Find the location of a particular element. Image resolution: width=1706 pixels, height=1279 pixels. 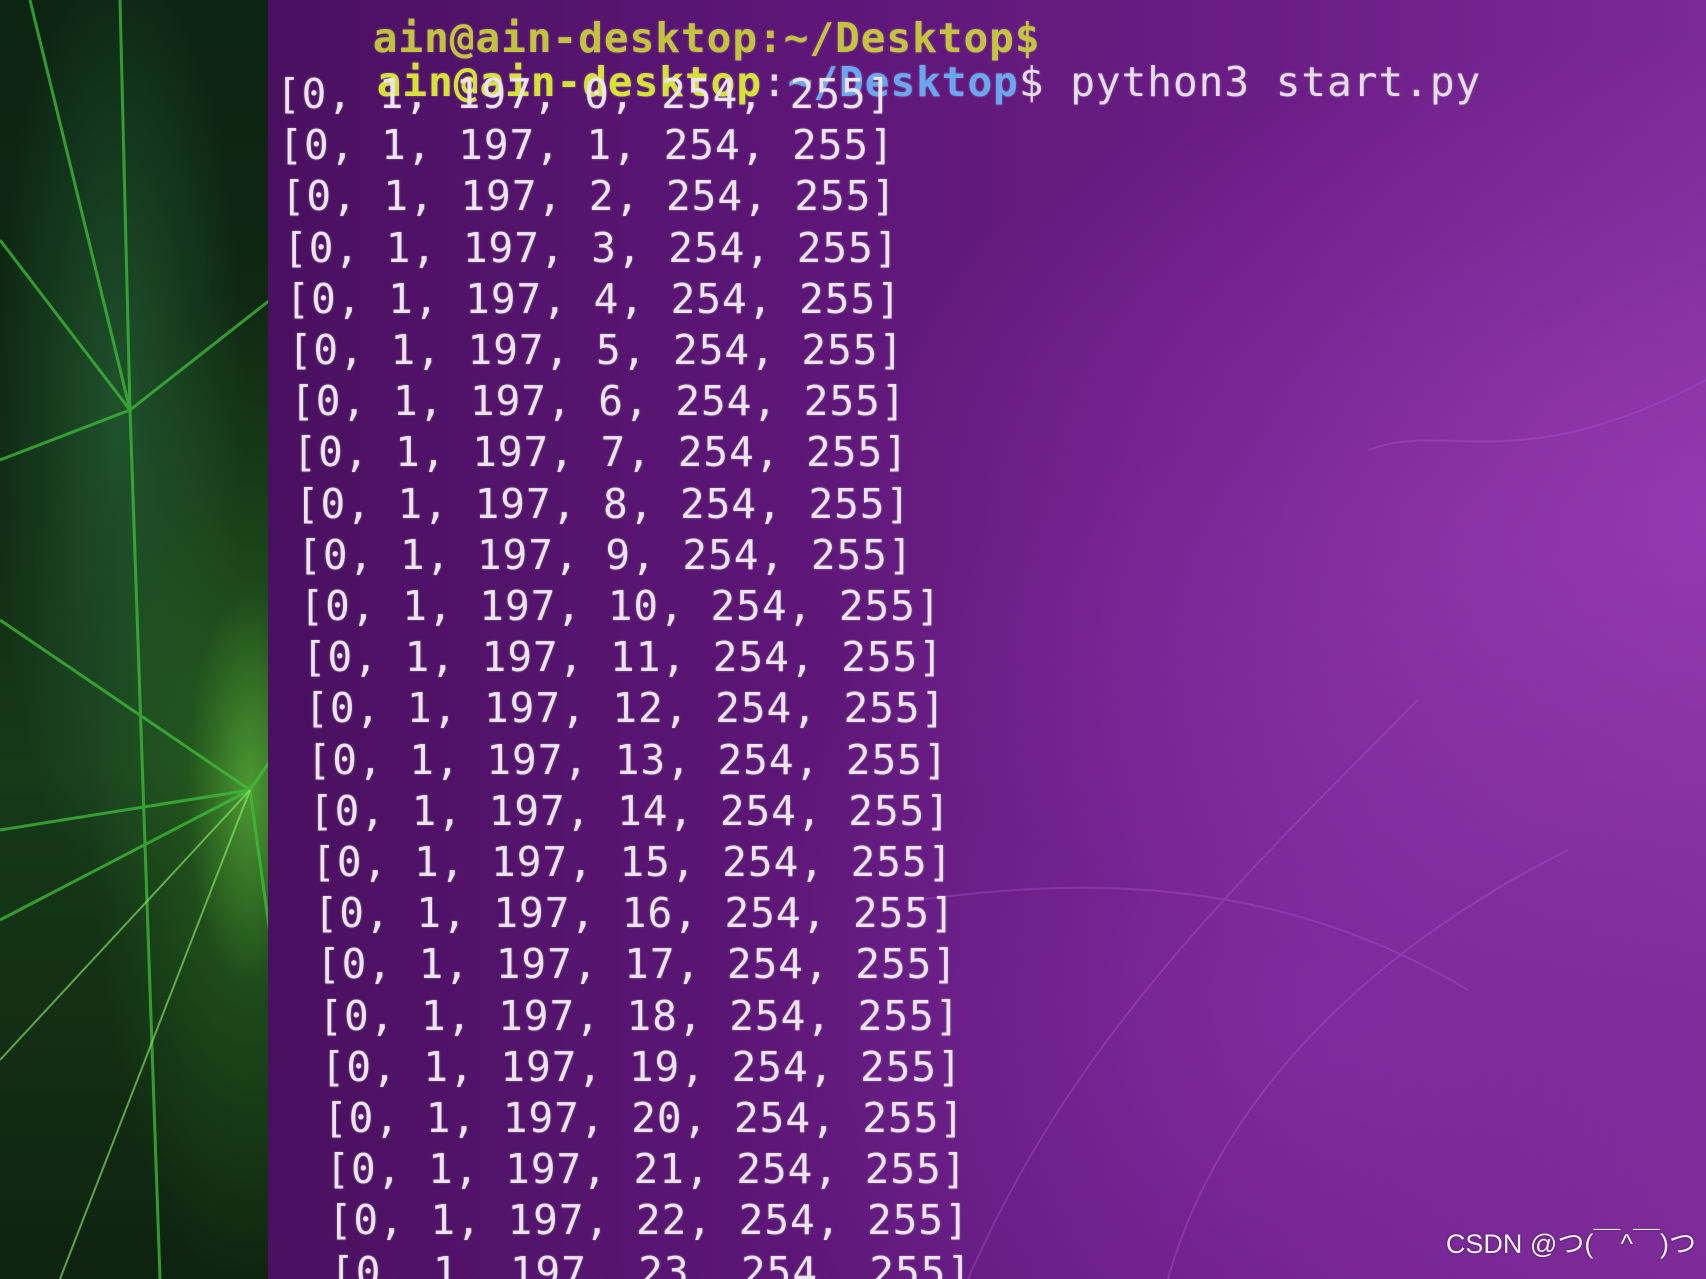

output-line: [0, 1, 197, 19, 254, 255] is located at coordinates (641, 1066).